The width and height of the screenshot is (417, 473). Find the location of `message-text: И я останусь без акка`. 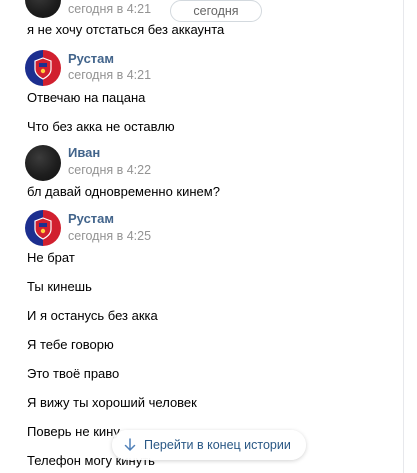

message-text: И я останусь без акка is located at coordinates (92, 315).